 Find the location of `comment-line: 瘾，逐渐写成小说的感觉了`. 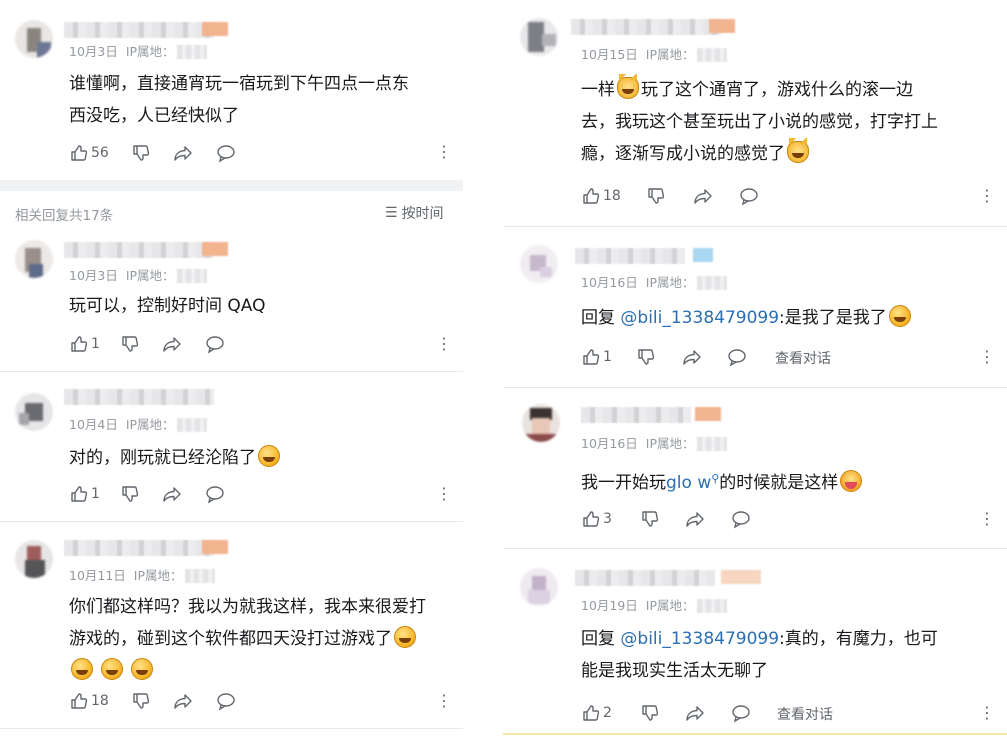

comment-line: 瘾，逐渐写成小说的感觉了 is located at coordinates (791, 154).